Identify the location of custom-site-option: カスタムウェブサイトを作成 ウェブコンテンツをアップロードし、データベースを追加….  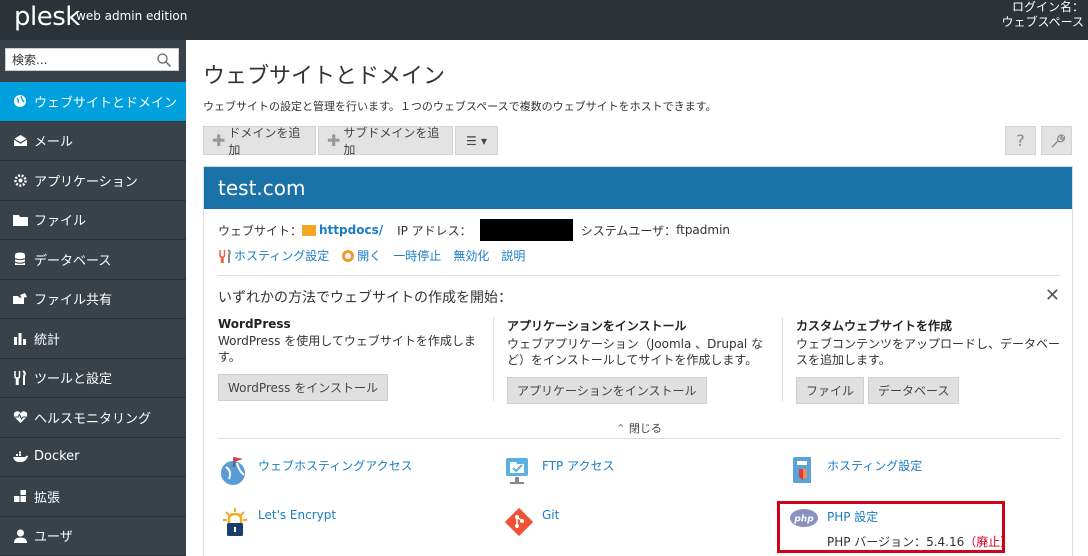
(932, 360).